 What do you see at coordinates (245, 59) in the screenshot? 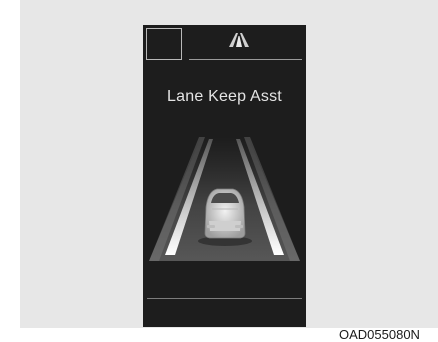
I see `header-divider` at bounding box center [245, 59].